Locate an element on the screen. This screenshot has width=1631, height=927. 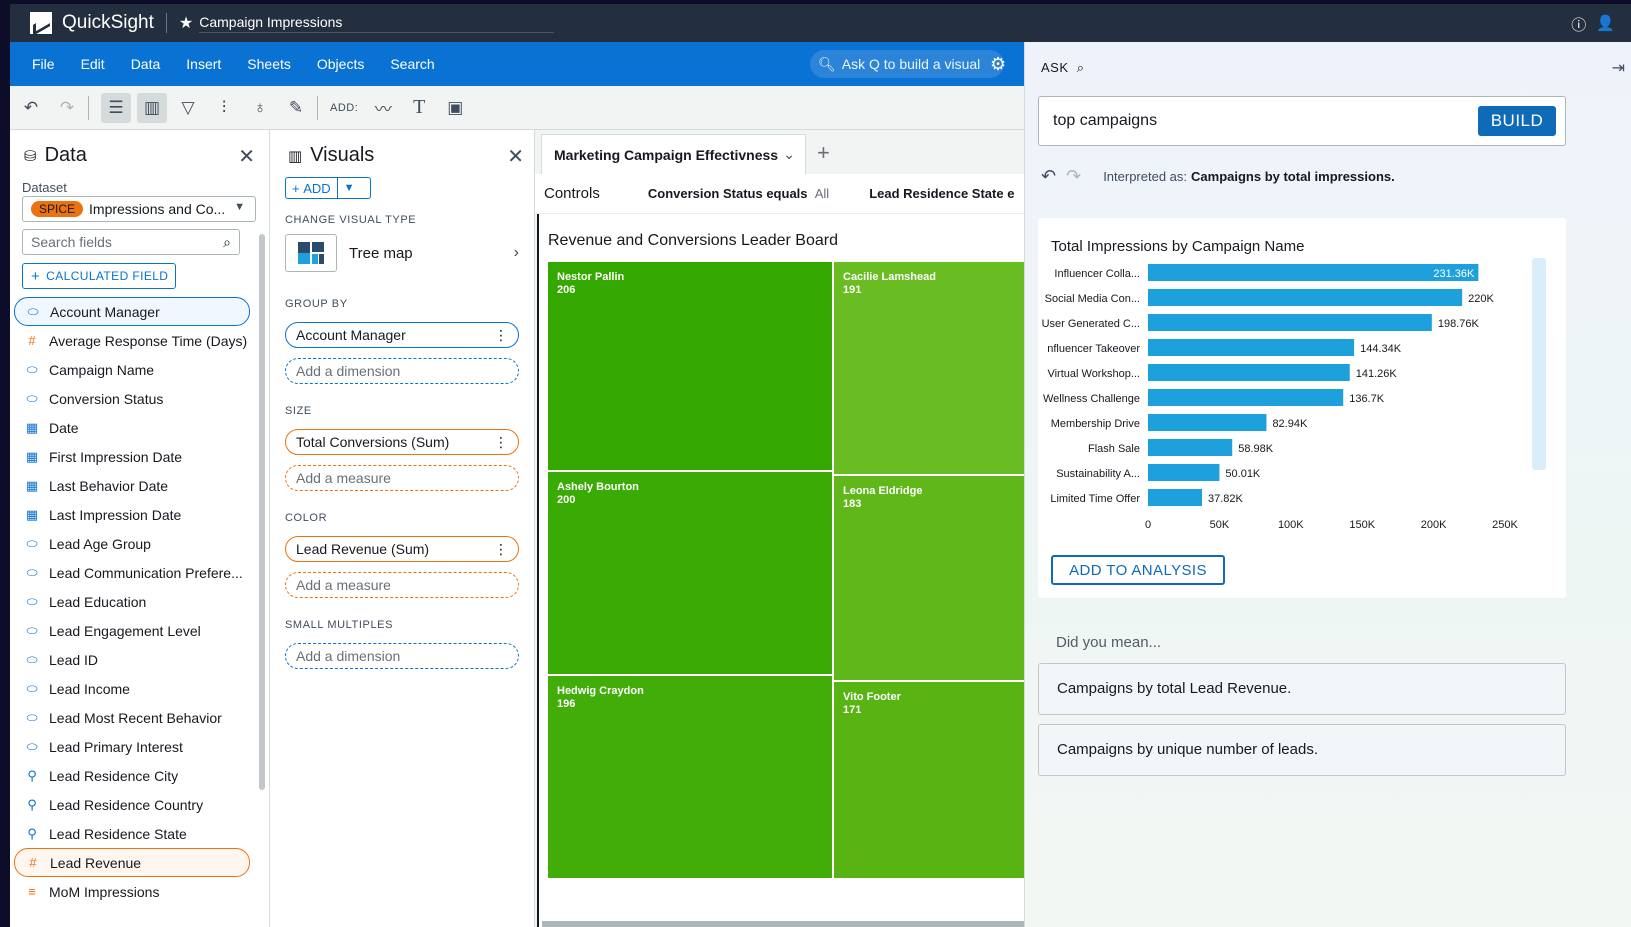
suggestion-item: Campaigns by unique number of leads. is located at coordinates (1302, 750).